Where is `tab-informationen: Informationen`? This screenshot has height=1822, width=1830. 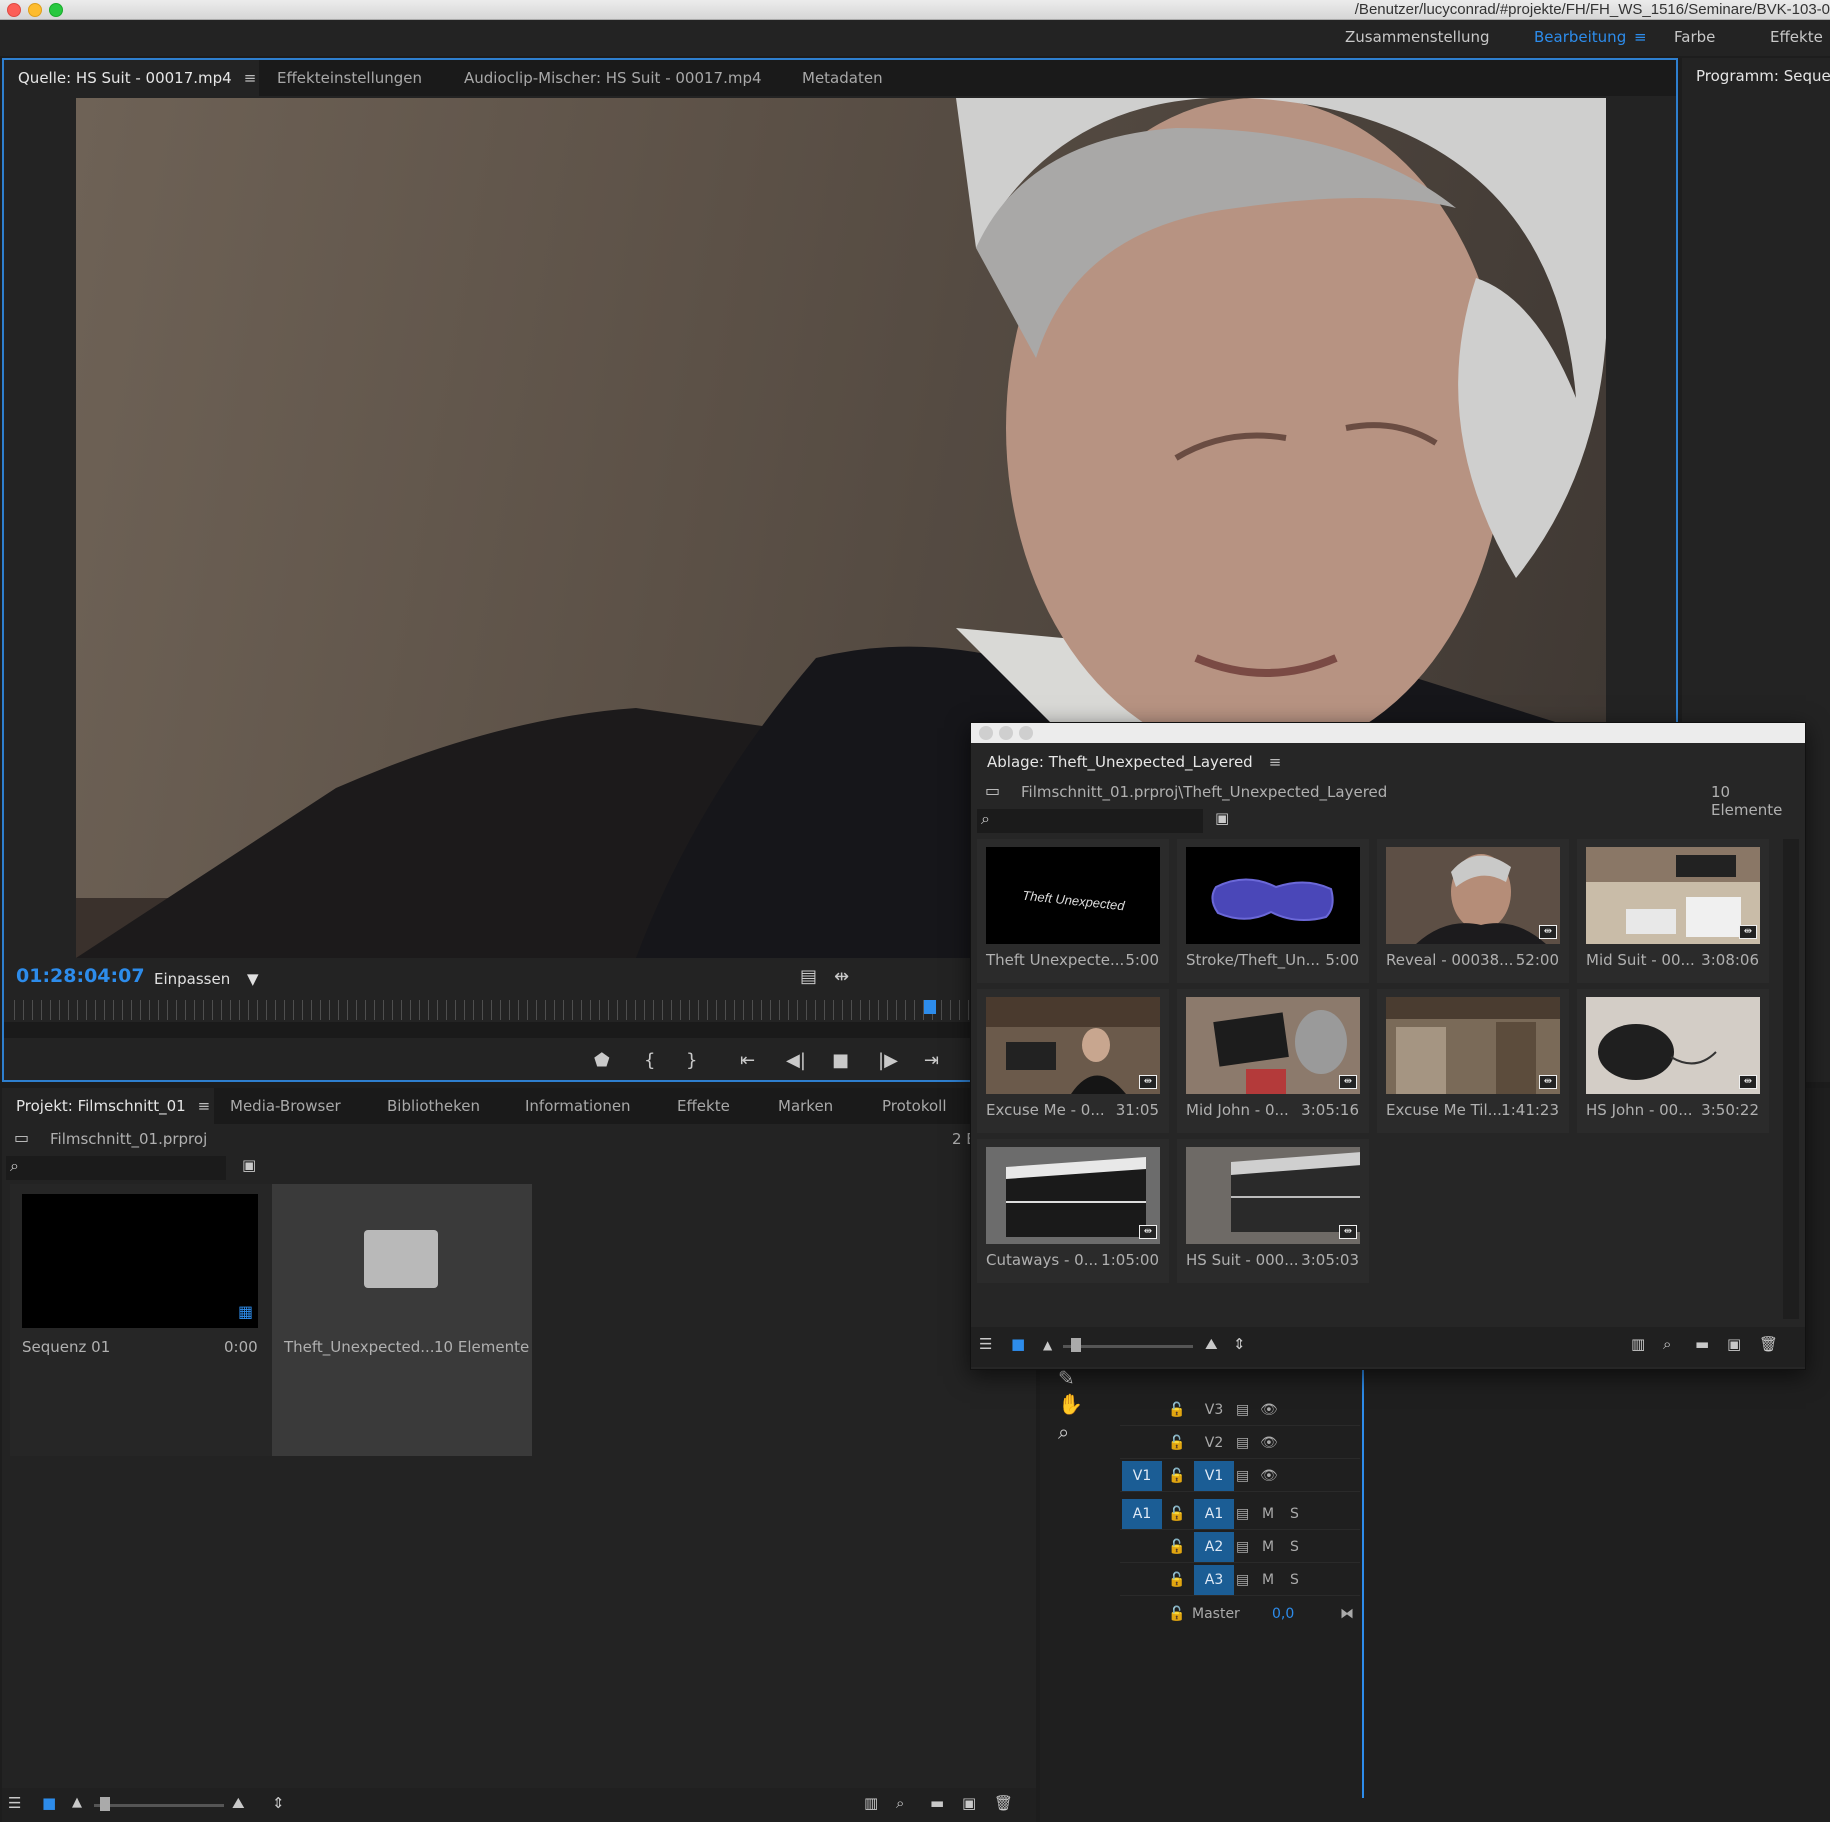 tab-informationen: Informationen is located at coordinates (578, 1106).